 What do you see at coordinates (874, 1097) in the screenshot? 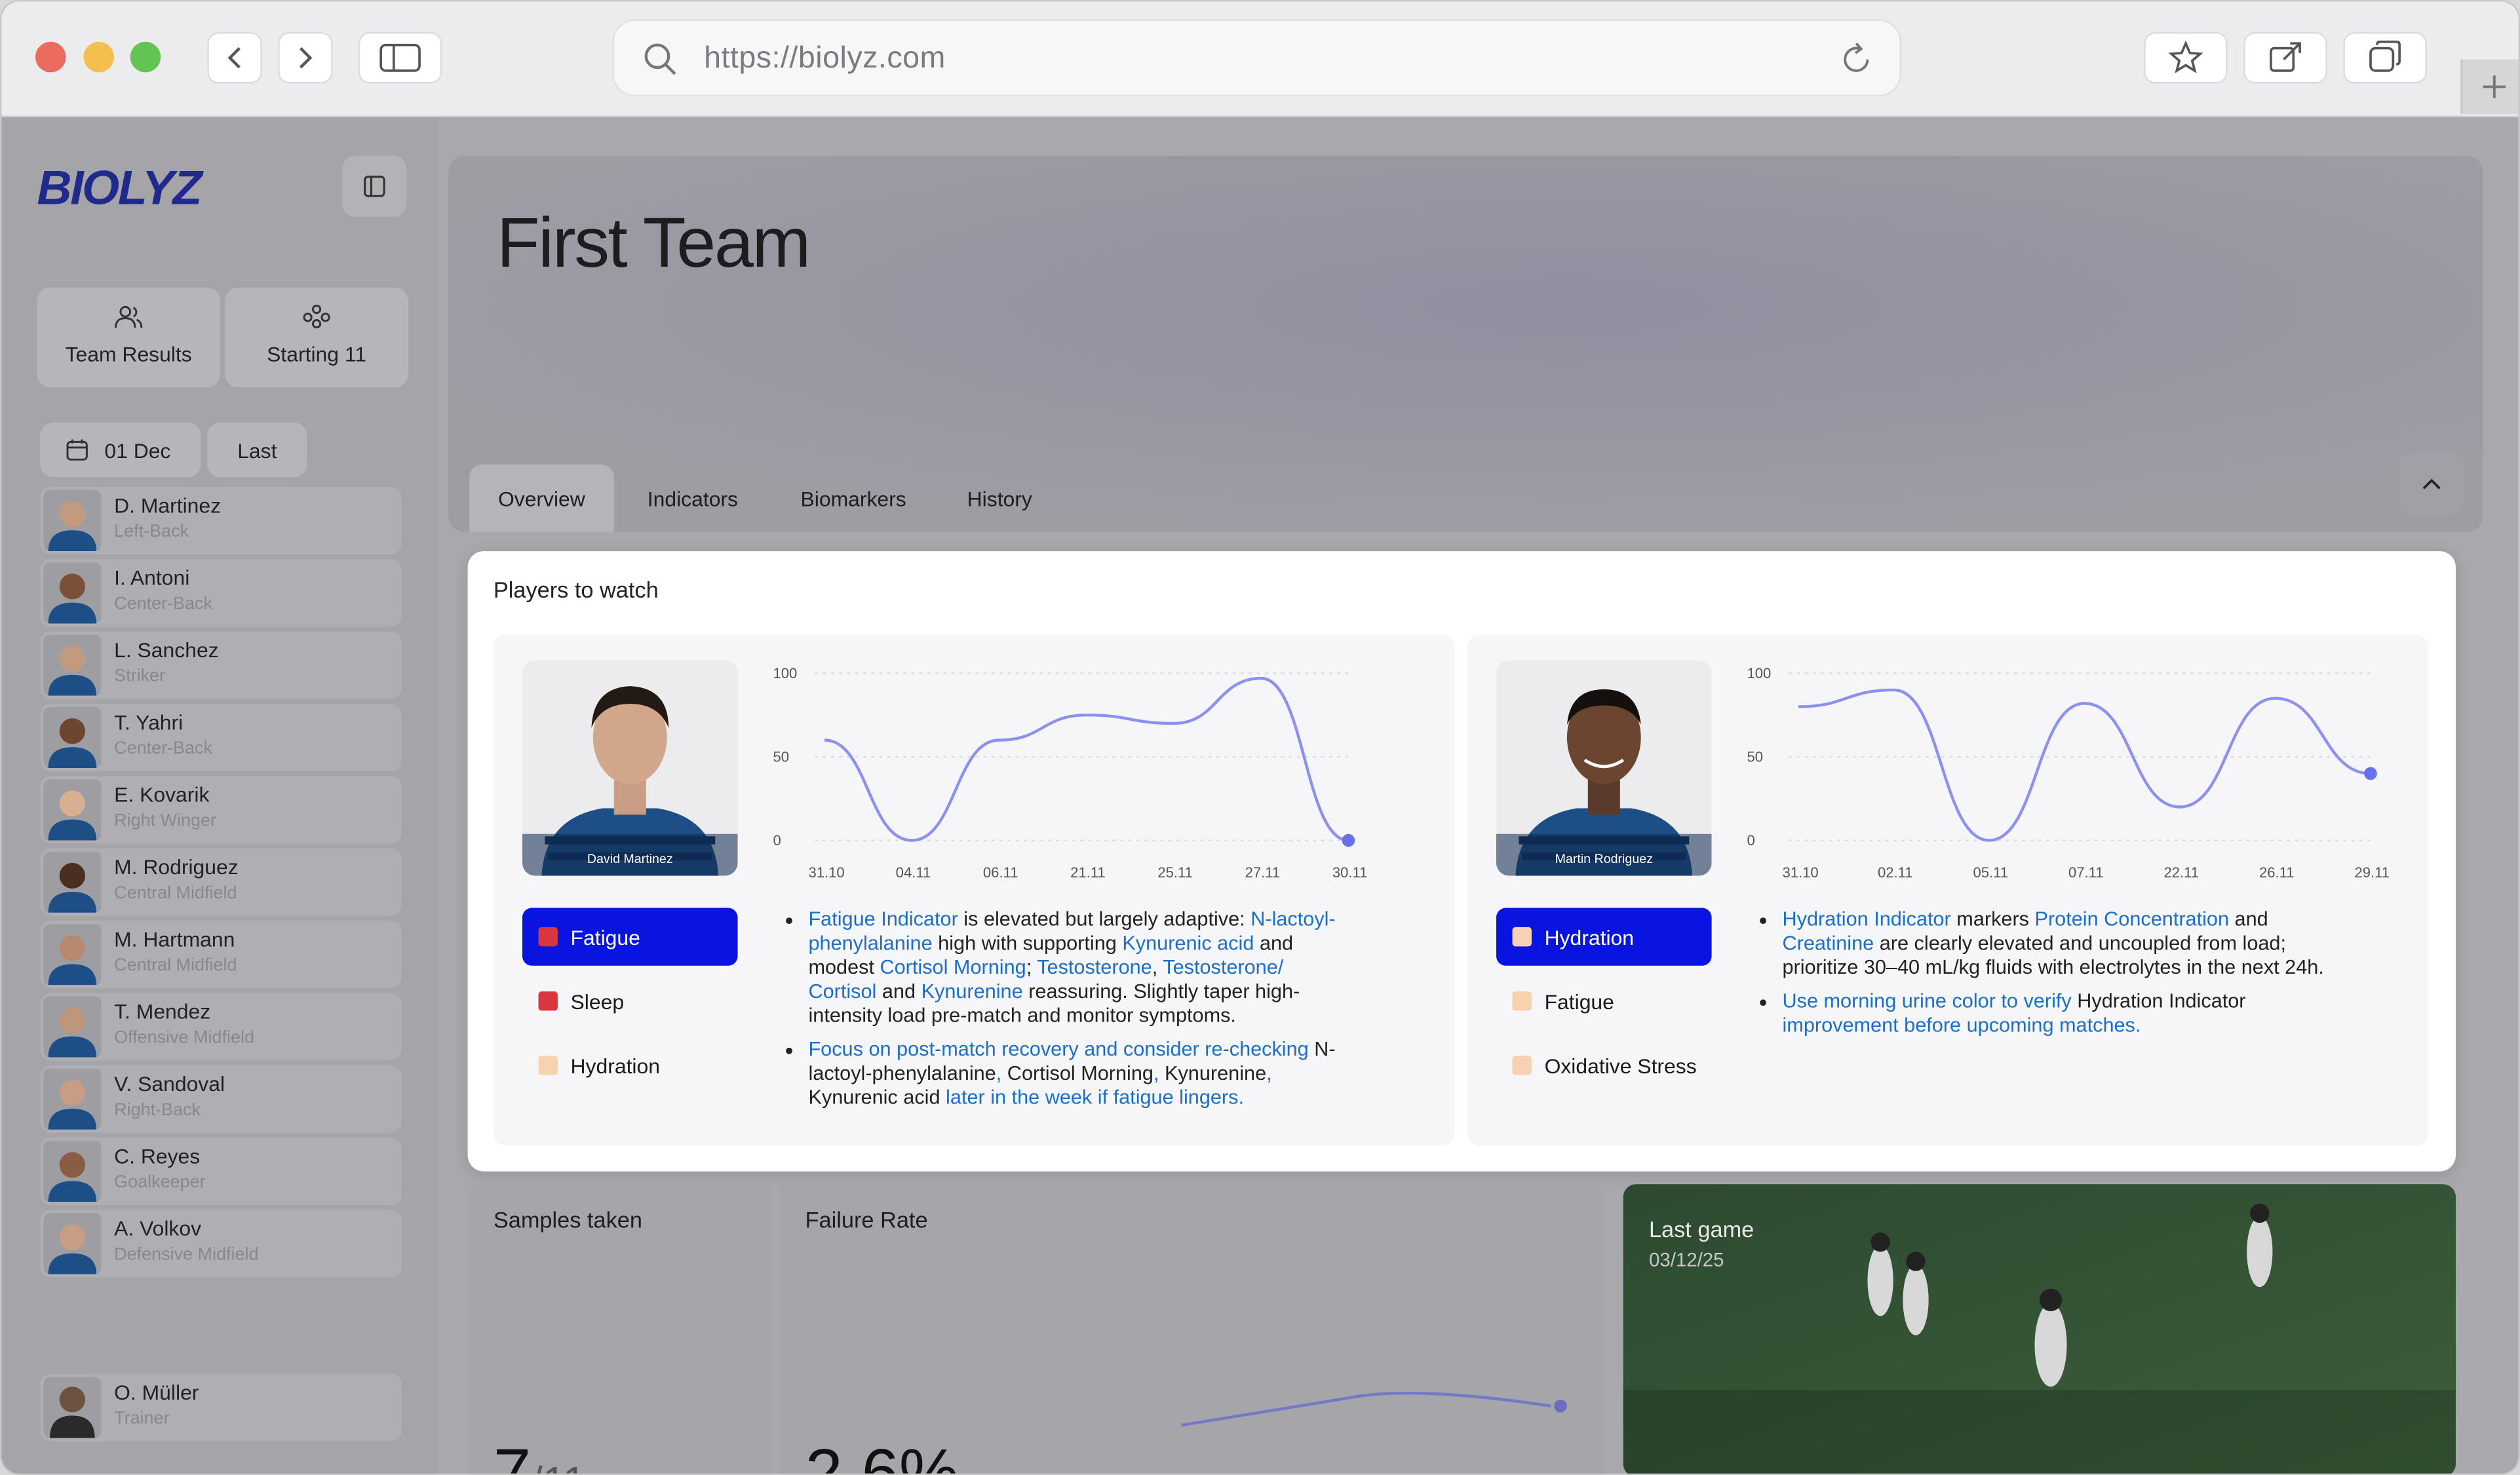
I see `note-text: Kynurenic acid` at bounding box center [874, 1097].